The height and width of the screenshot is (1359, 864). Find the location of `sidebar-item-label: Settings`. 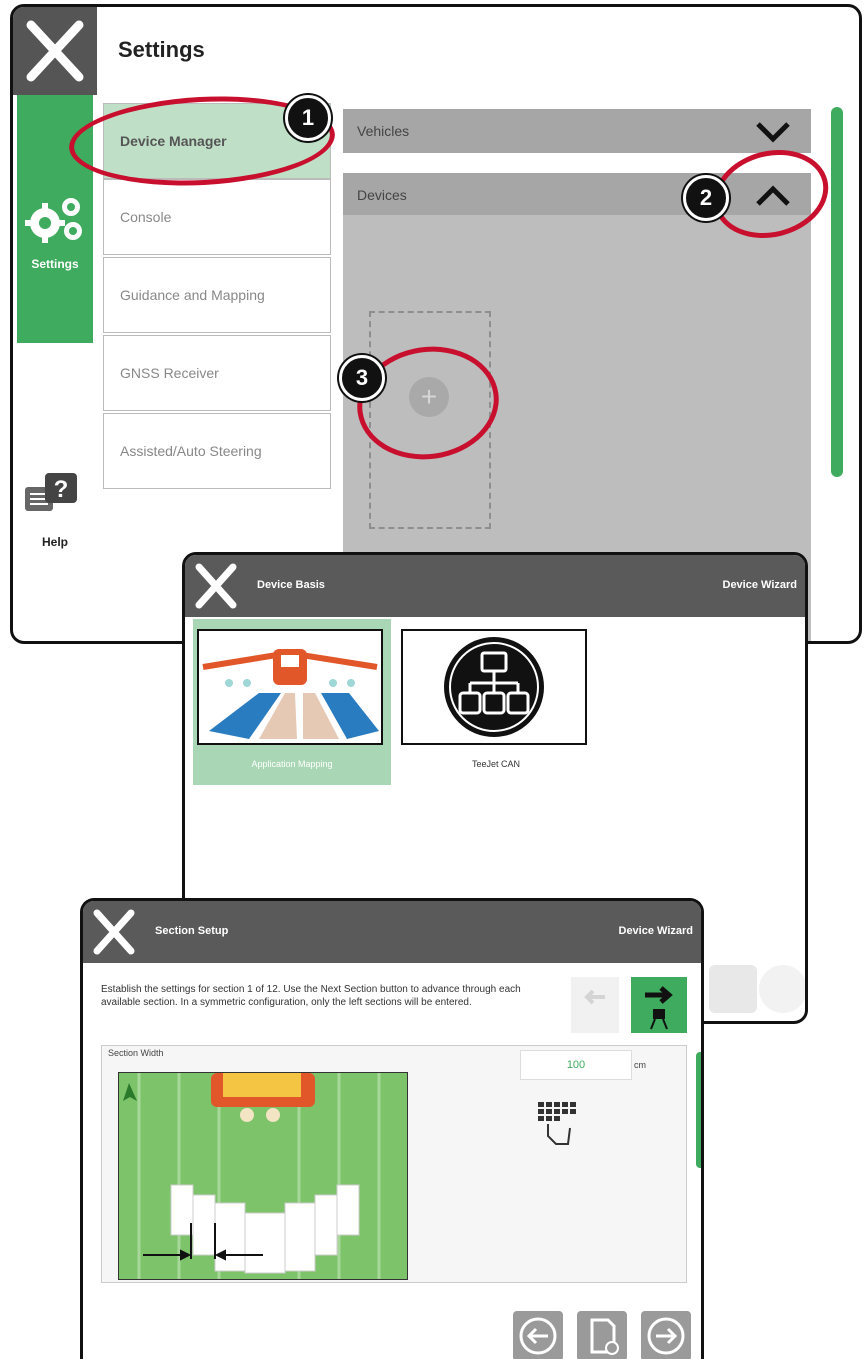

sidebar-item-label: Settings is located at coordinates (55, 264).